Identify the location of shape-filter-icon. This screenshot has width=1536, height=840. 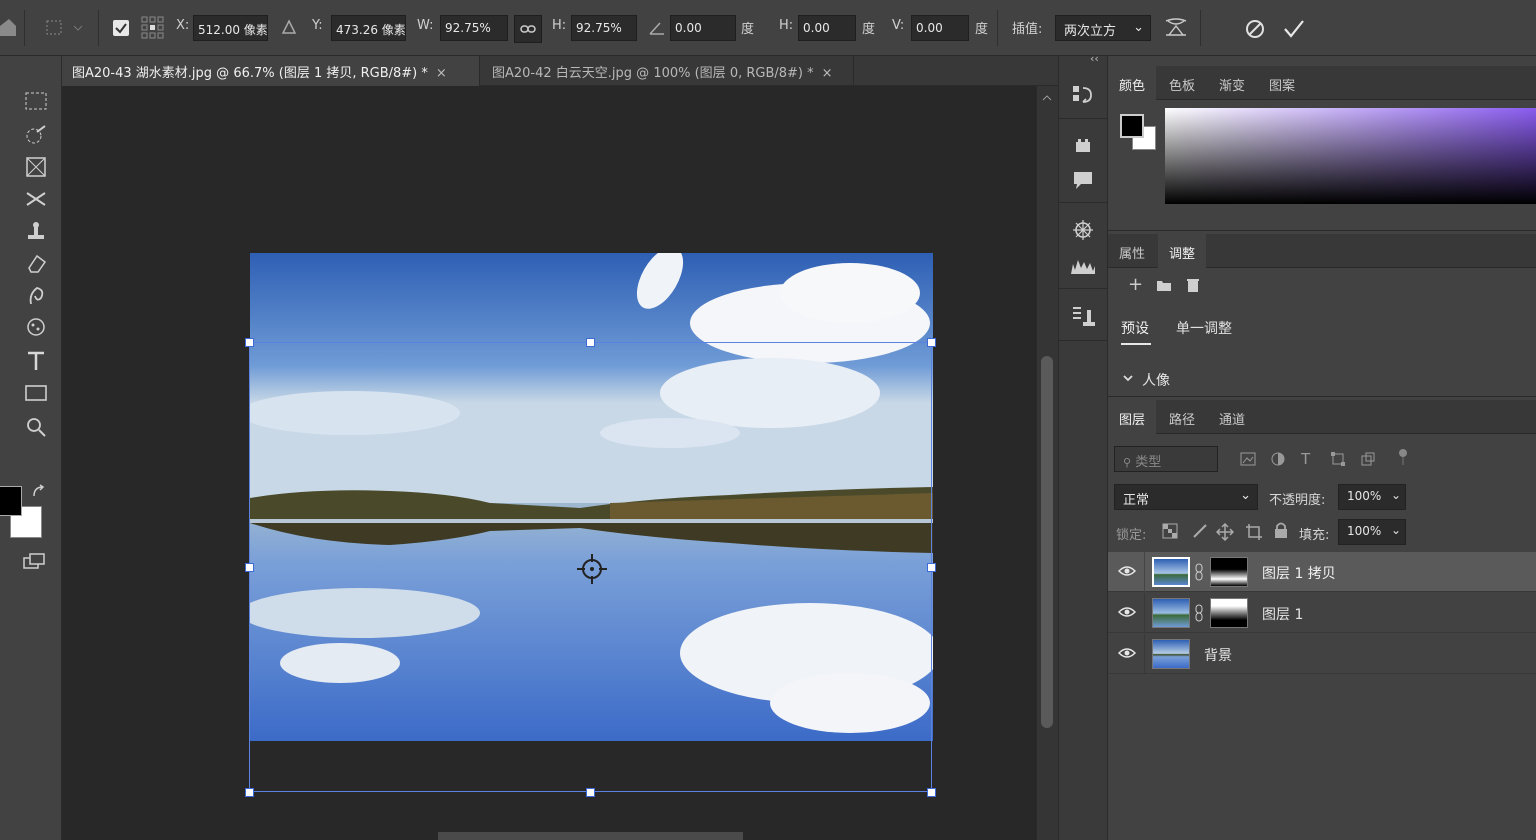
(1338, 459).